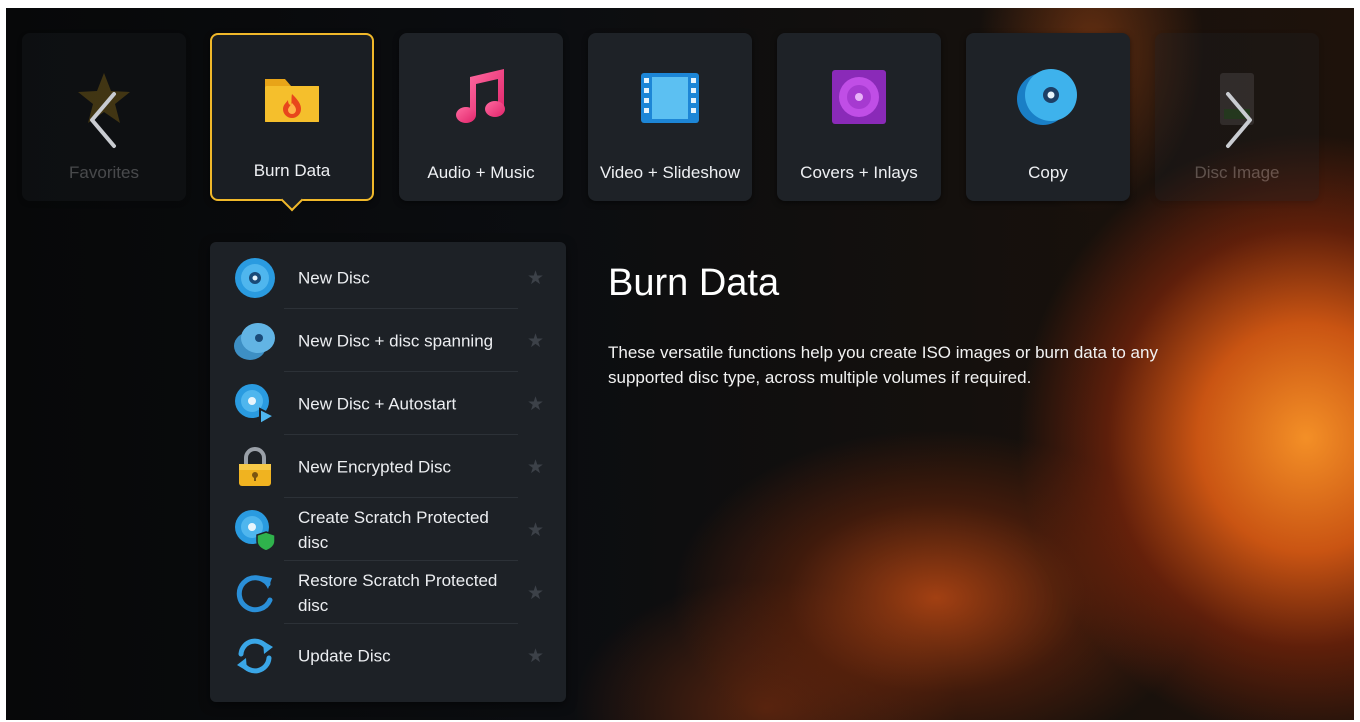 The image size is (1360, 722). What do you see at coordinates (480, 96) in the screenshot?
I see `music-note-icon` at bounding box center [480, 96].